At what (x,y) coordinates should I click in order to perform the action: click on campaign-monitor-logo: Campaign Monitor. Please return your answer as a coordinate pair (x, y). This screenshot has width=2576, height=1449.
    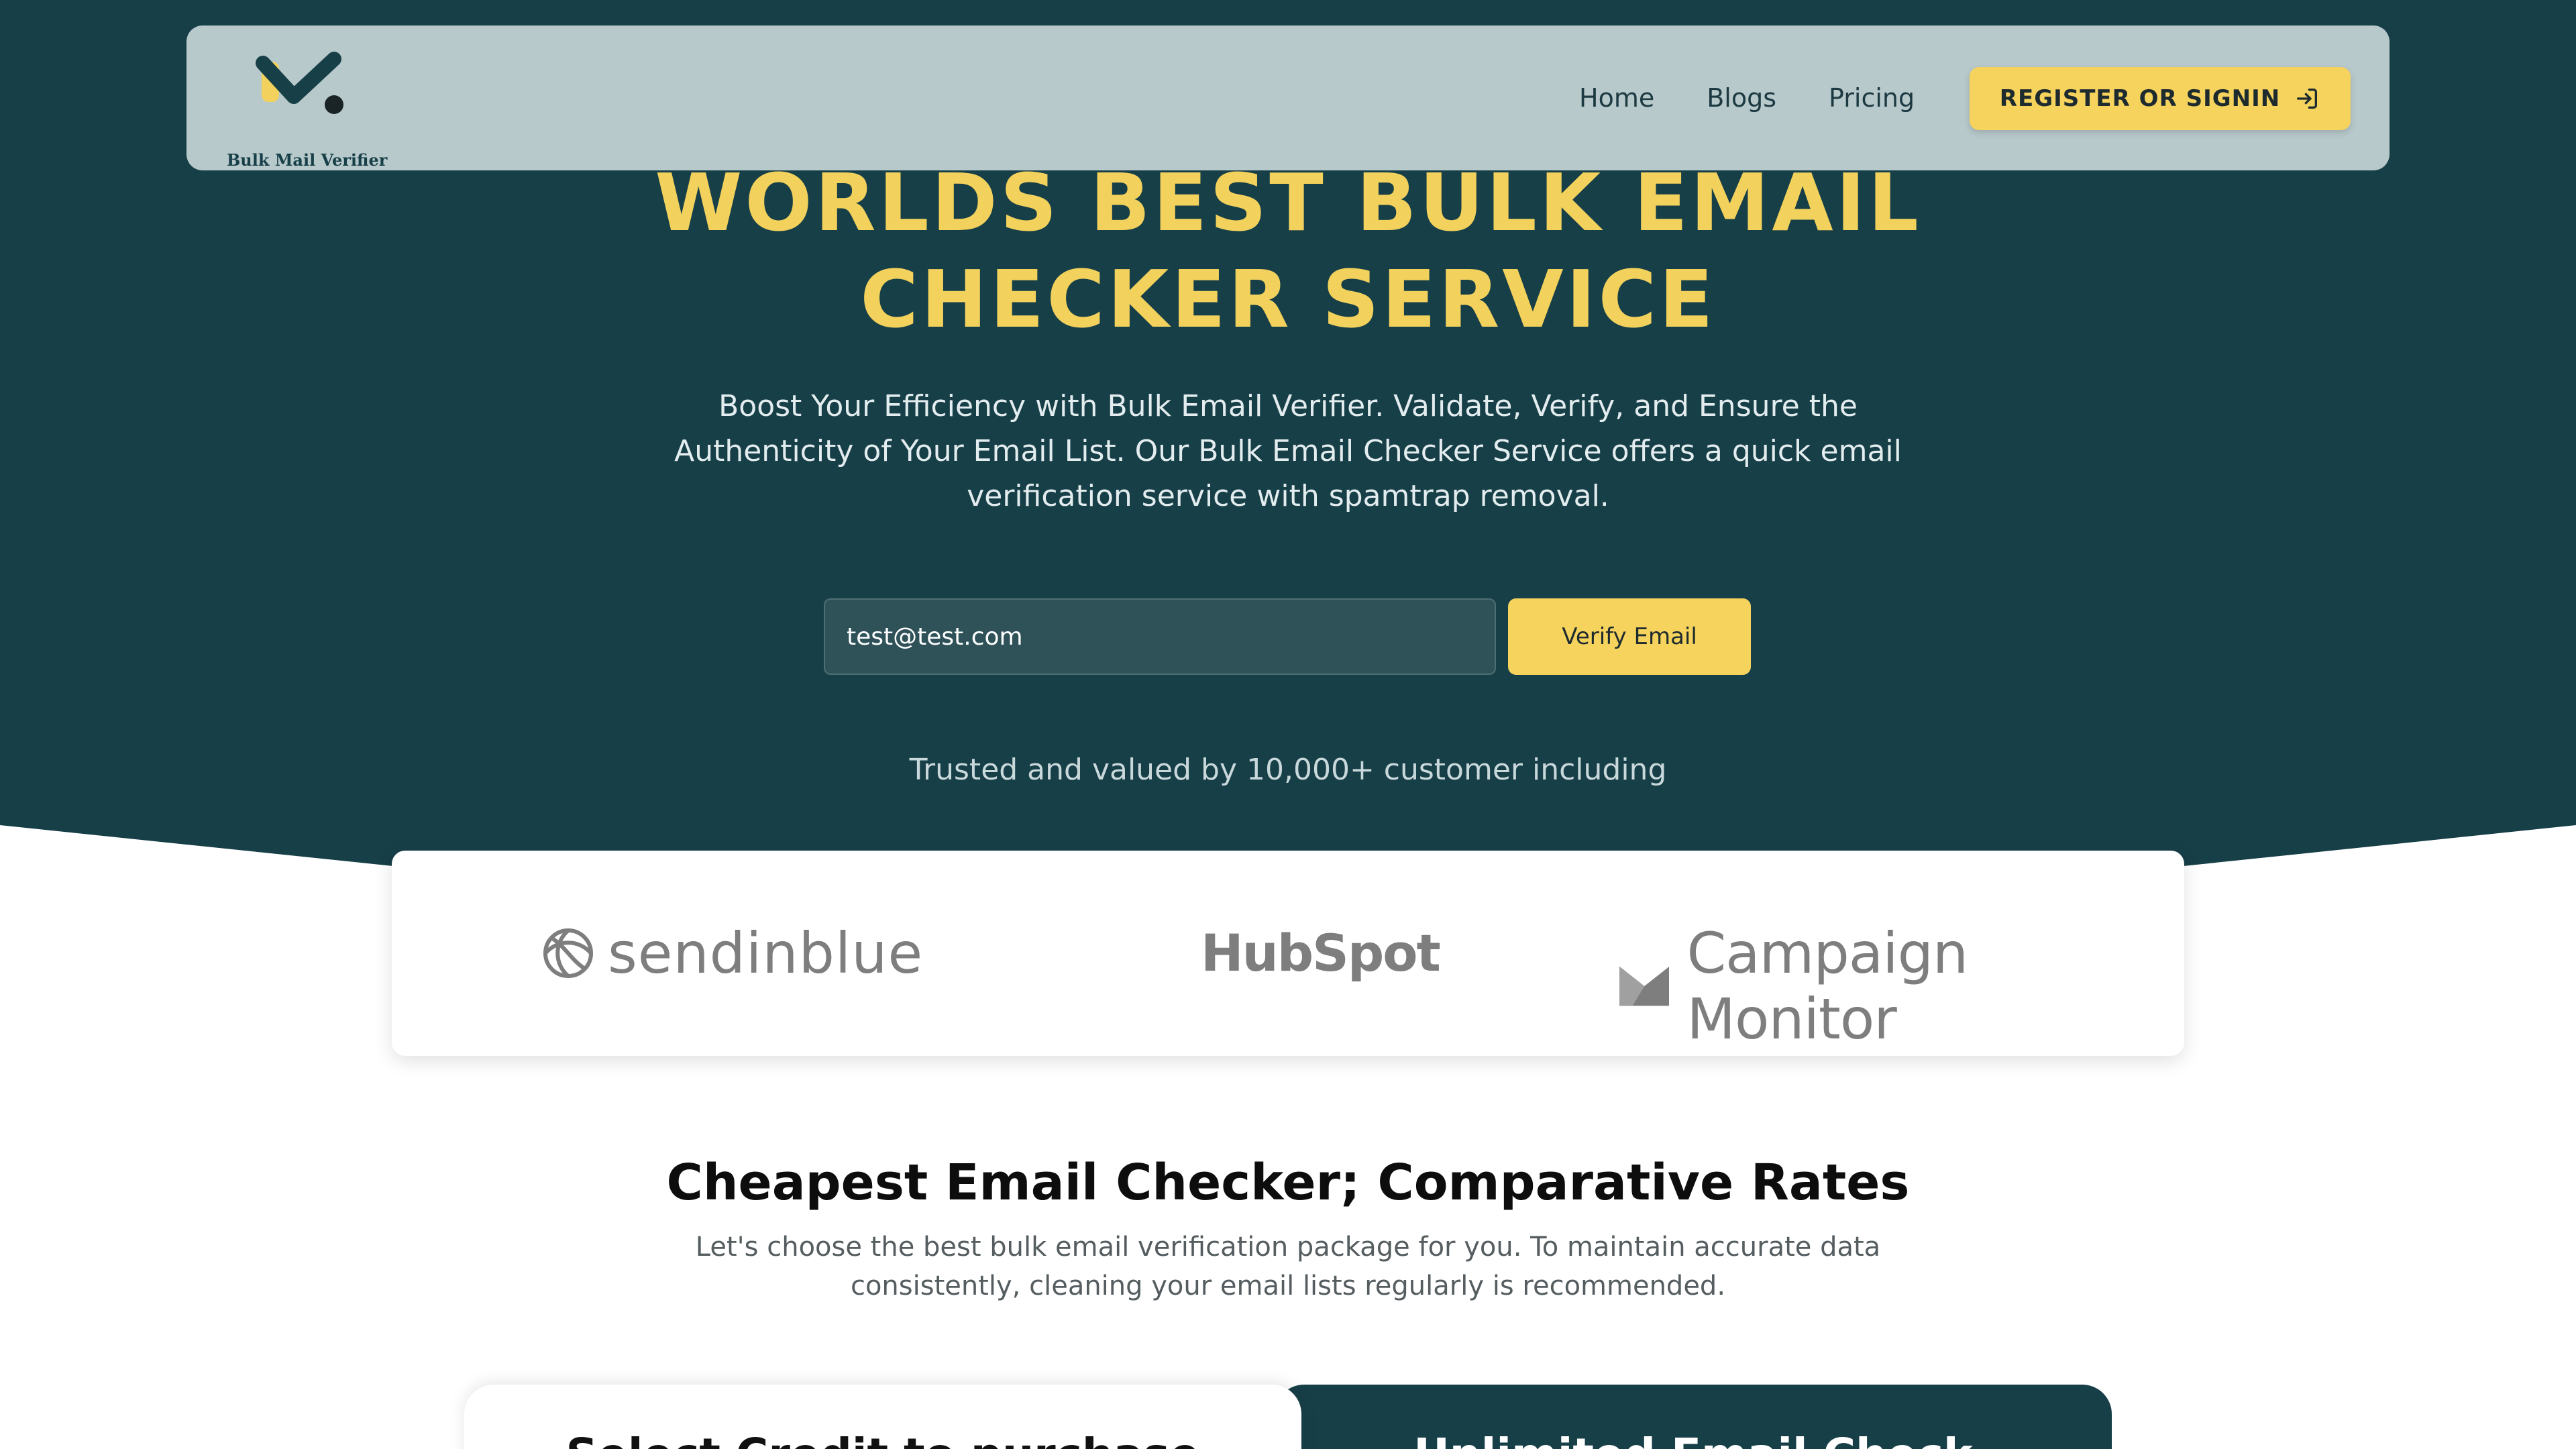
    Looking at the image, I should click on (1901, 986).